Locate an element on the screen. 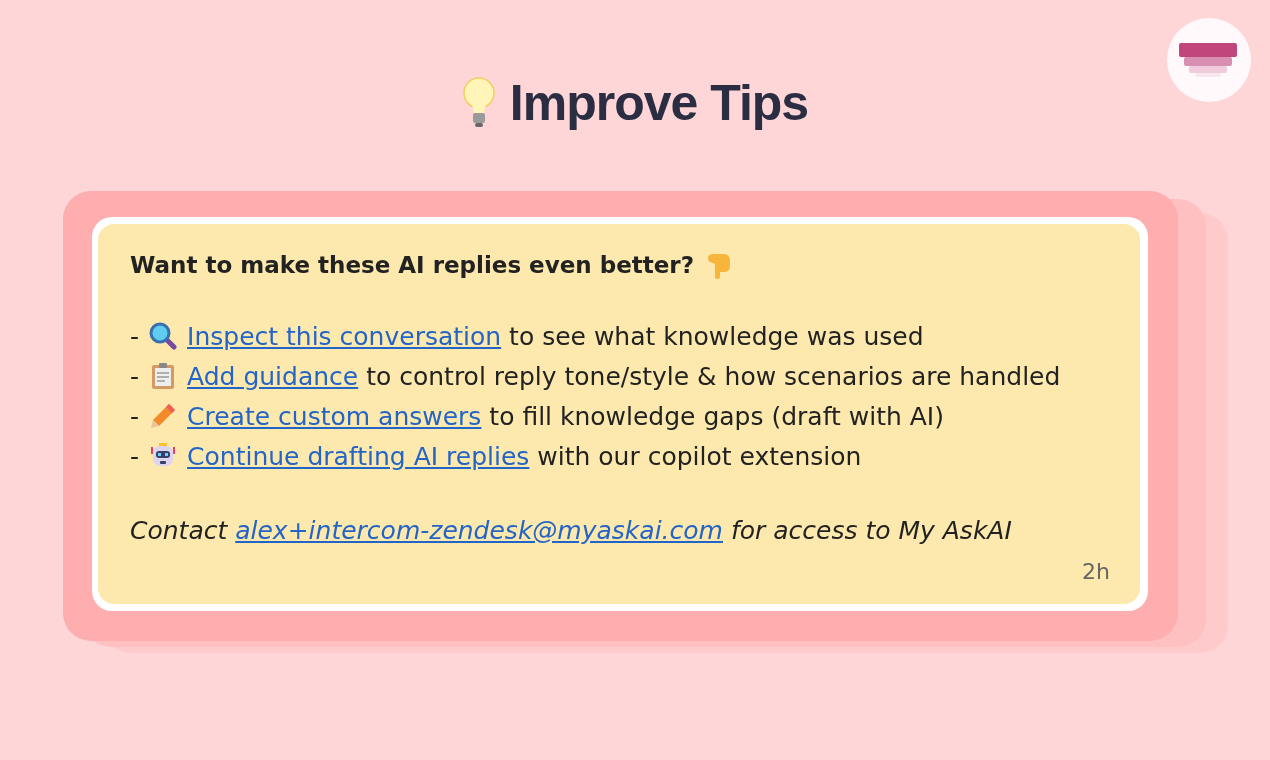 The image size is (1270, 760). pencil-icon is located at coordinates (163, 416).